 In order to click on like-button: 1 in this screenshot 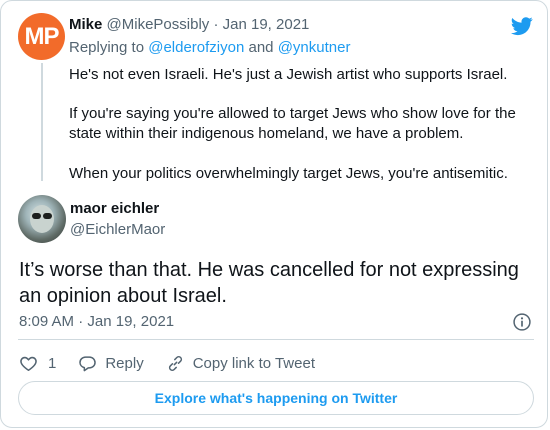, I will do `click(37, 363)`.